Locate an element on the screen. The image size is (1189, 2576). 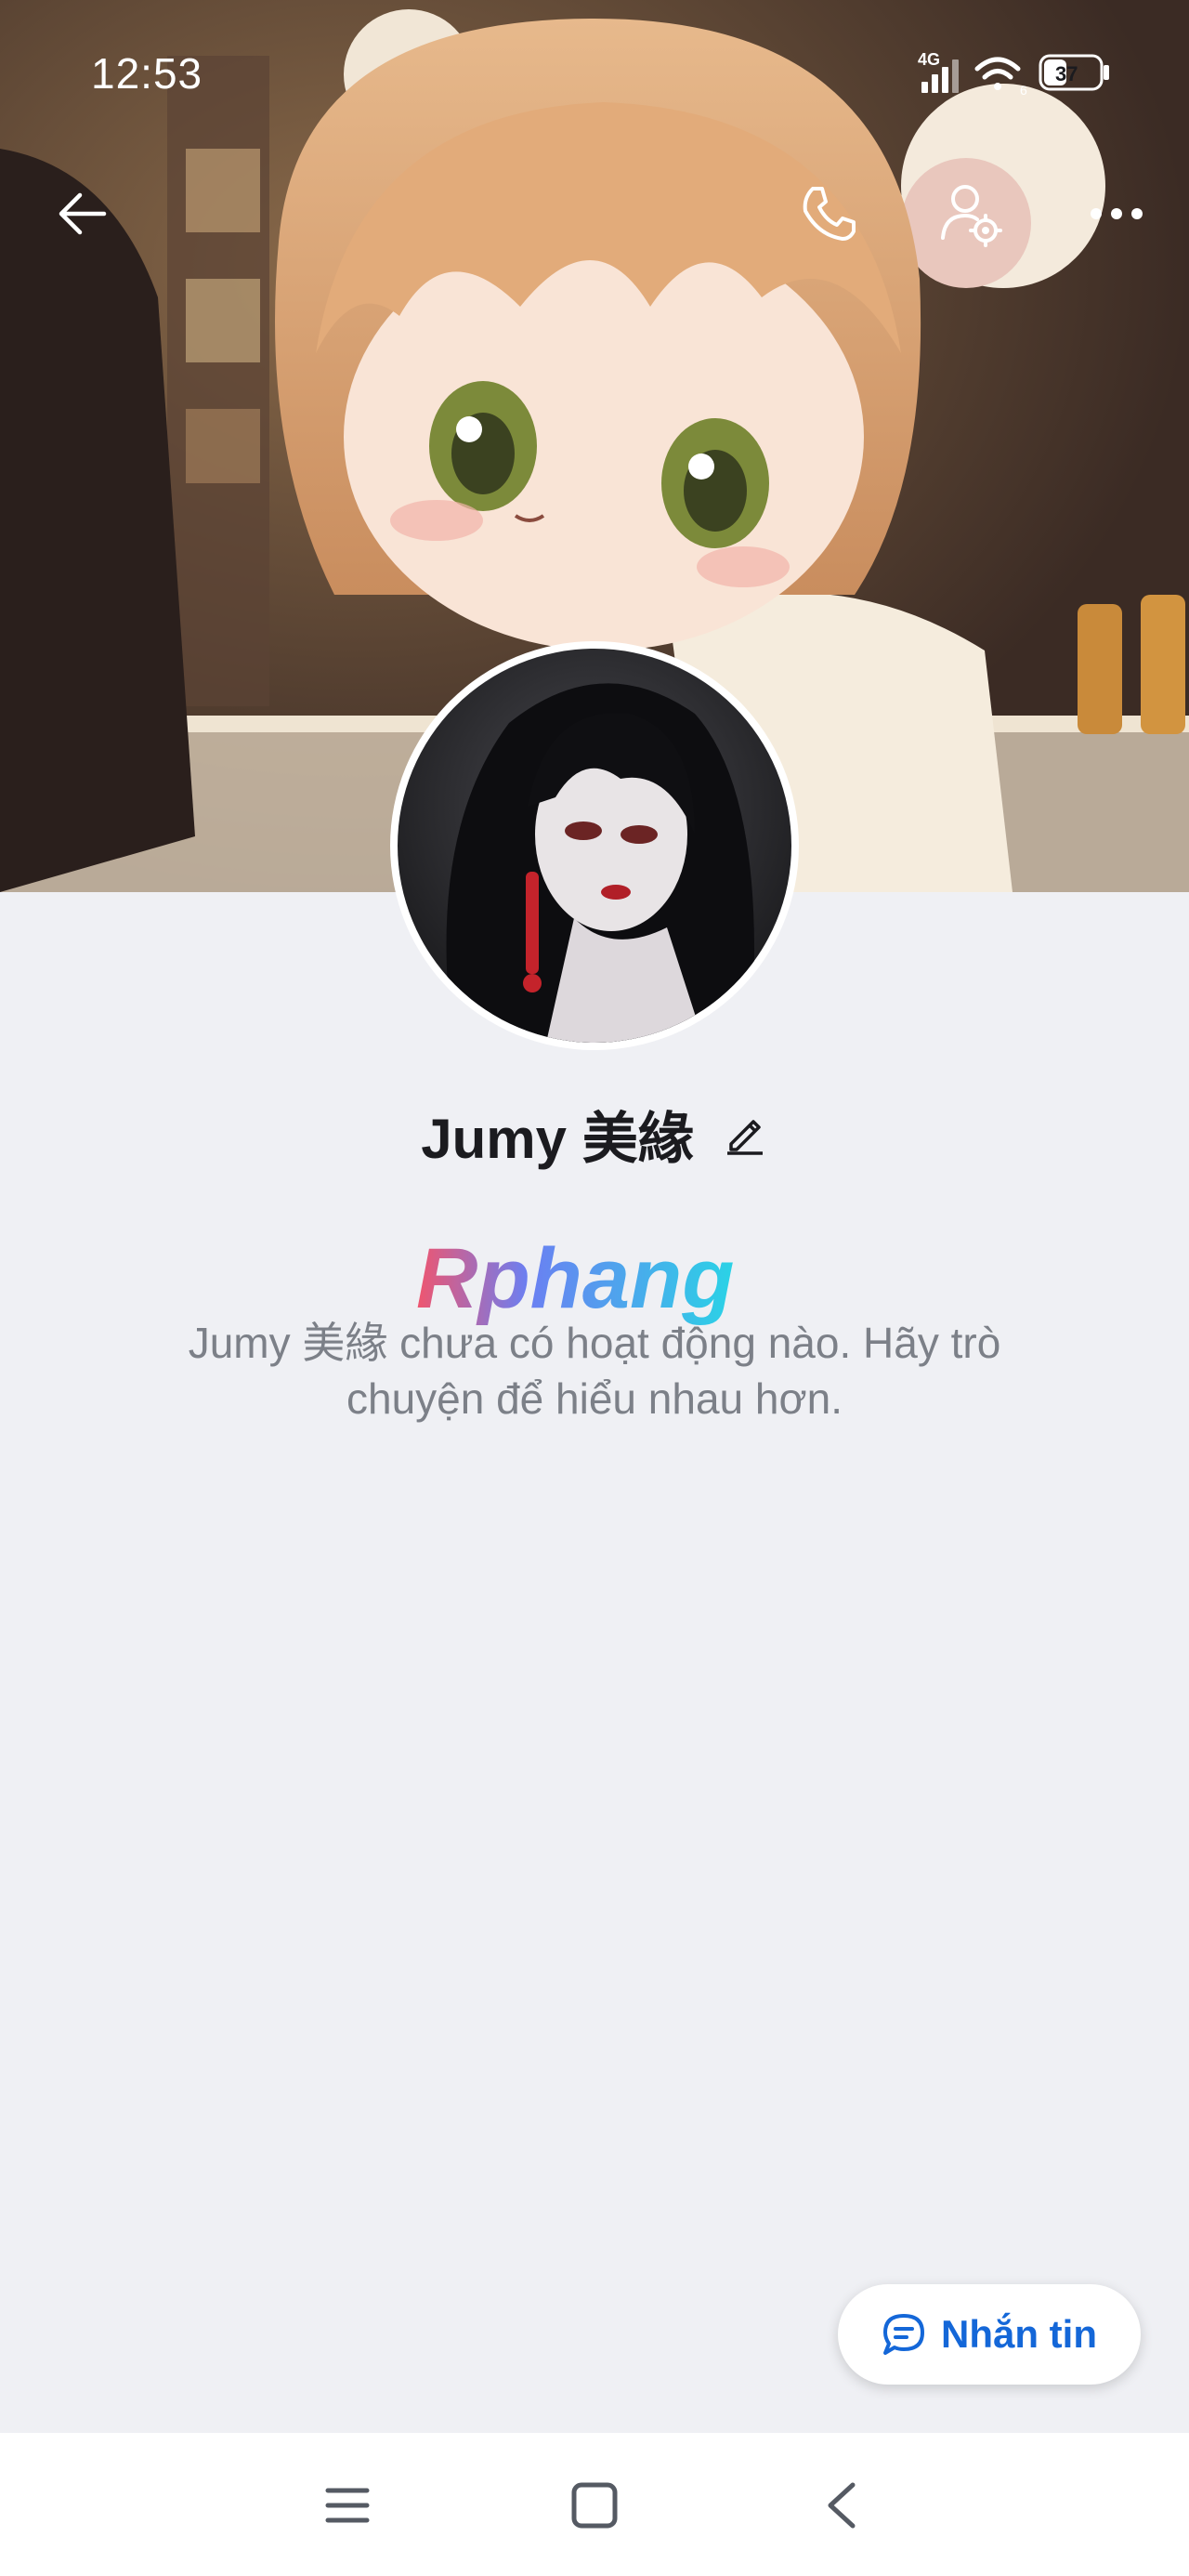
wifi-badge: 6 is located at coordinates (1024, 90).